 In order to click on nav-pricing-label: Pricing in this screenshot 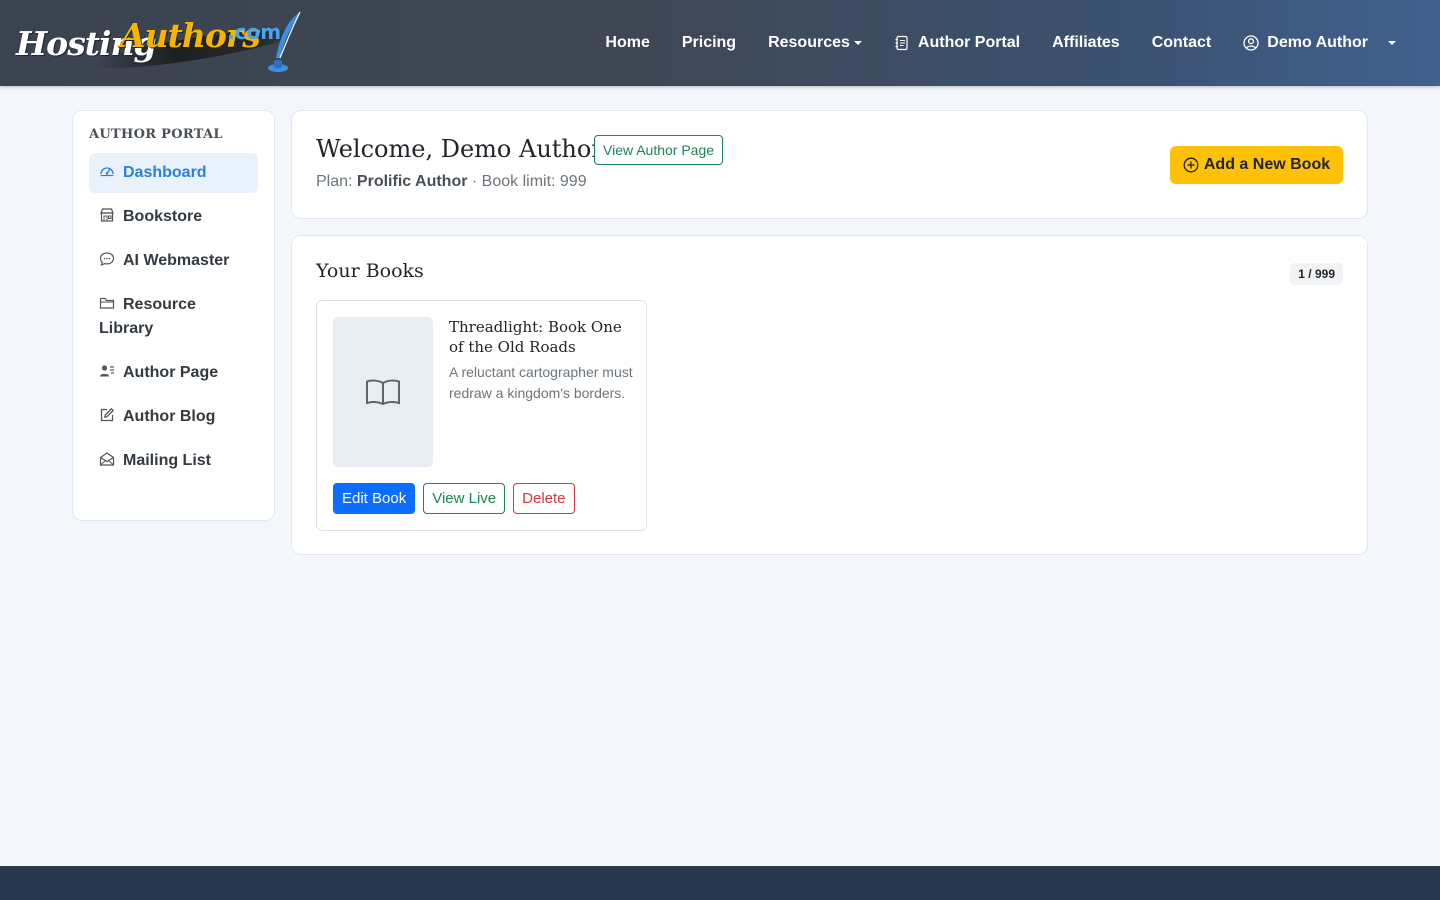, I will do `click(709, 42)`.